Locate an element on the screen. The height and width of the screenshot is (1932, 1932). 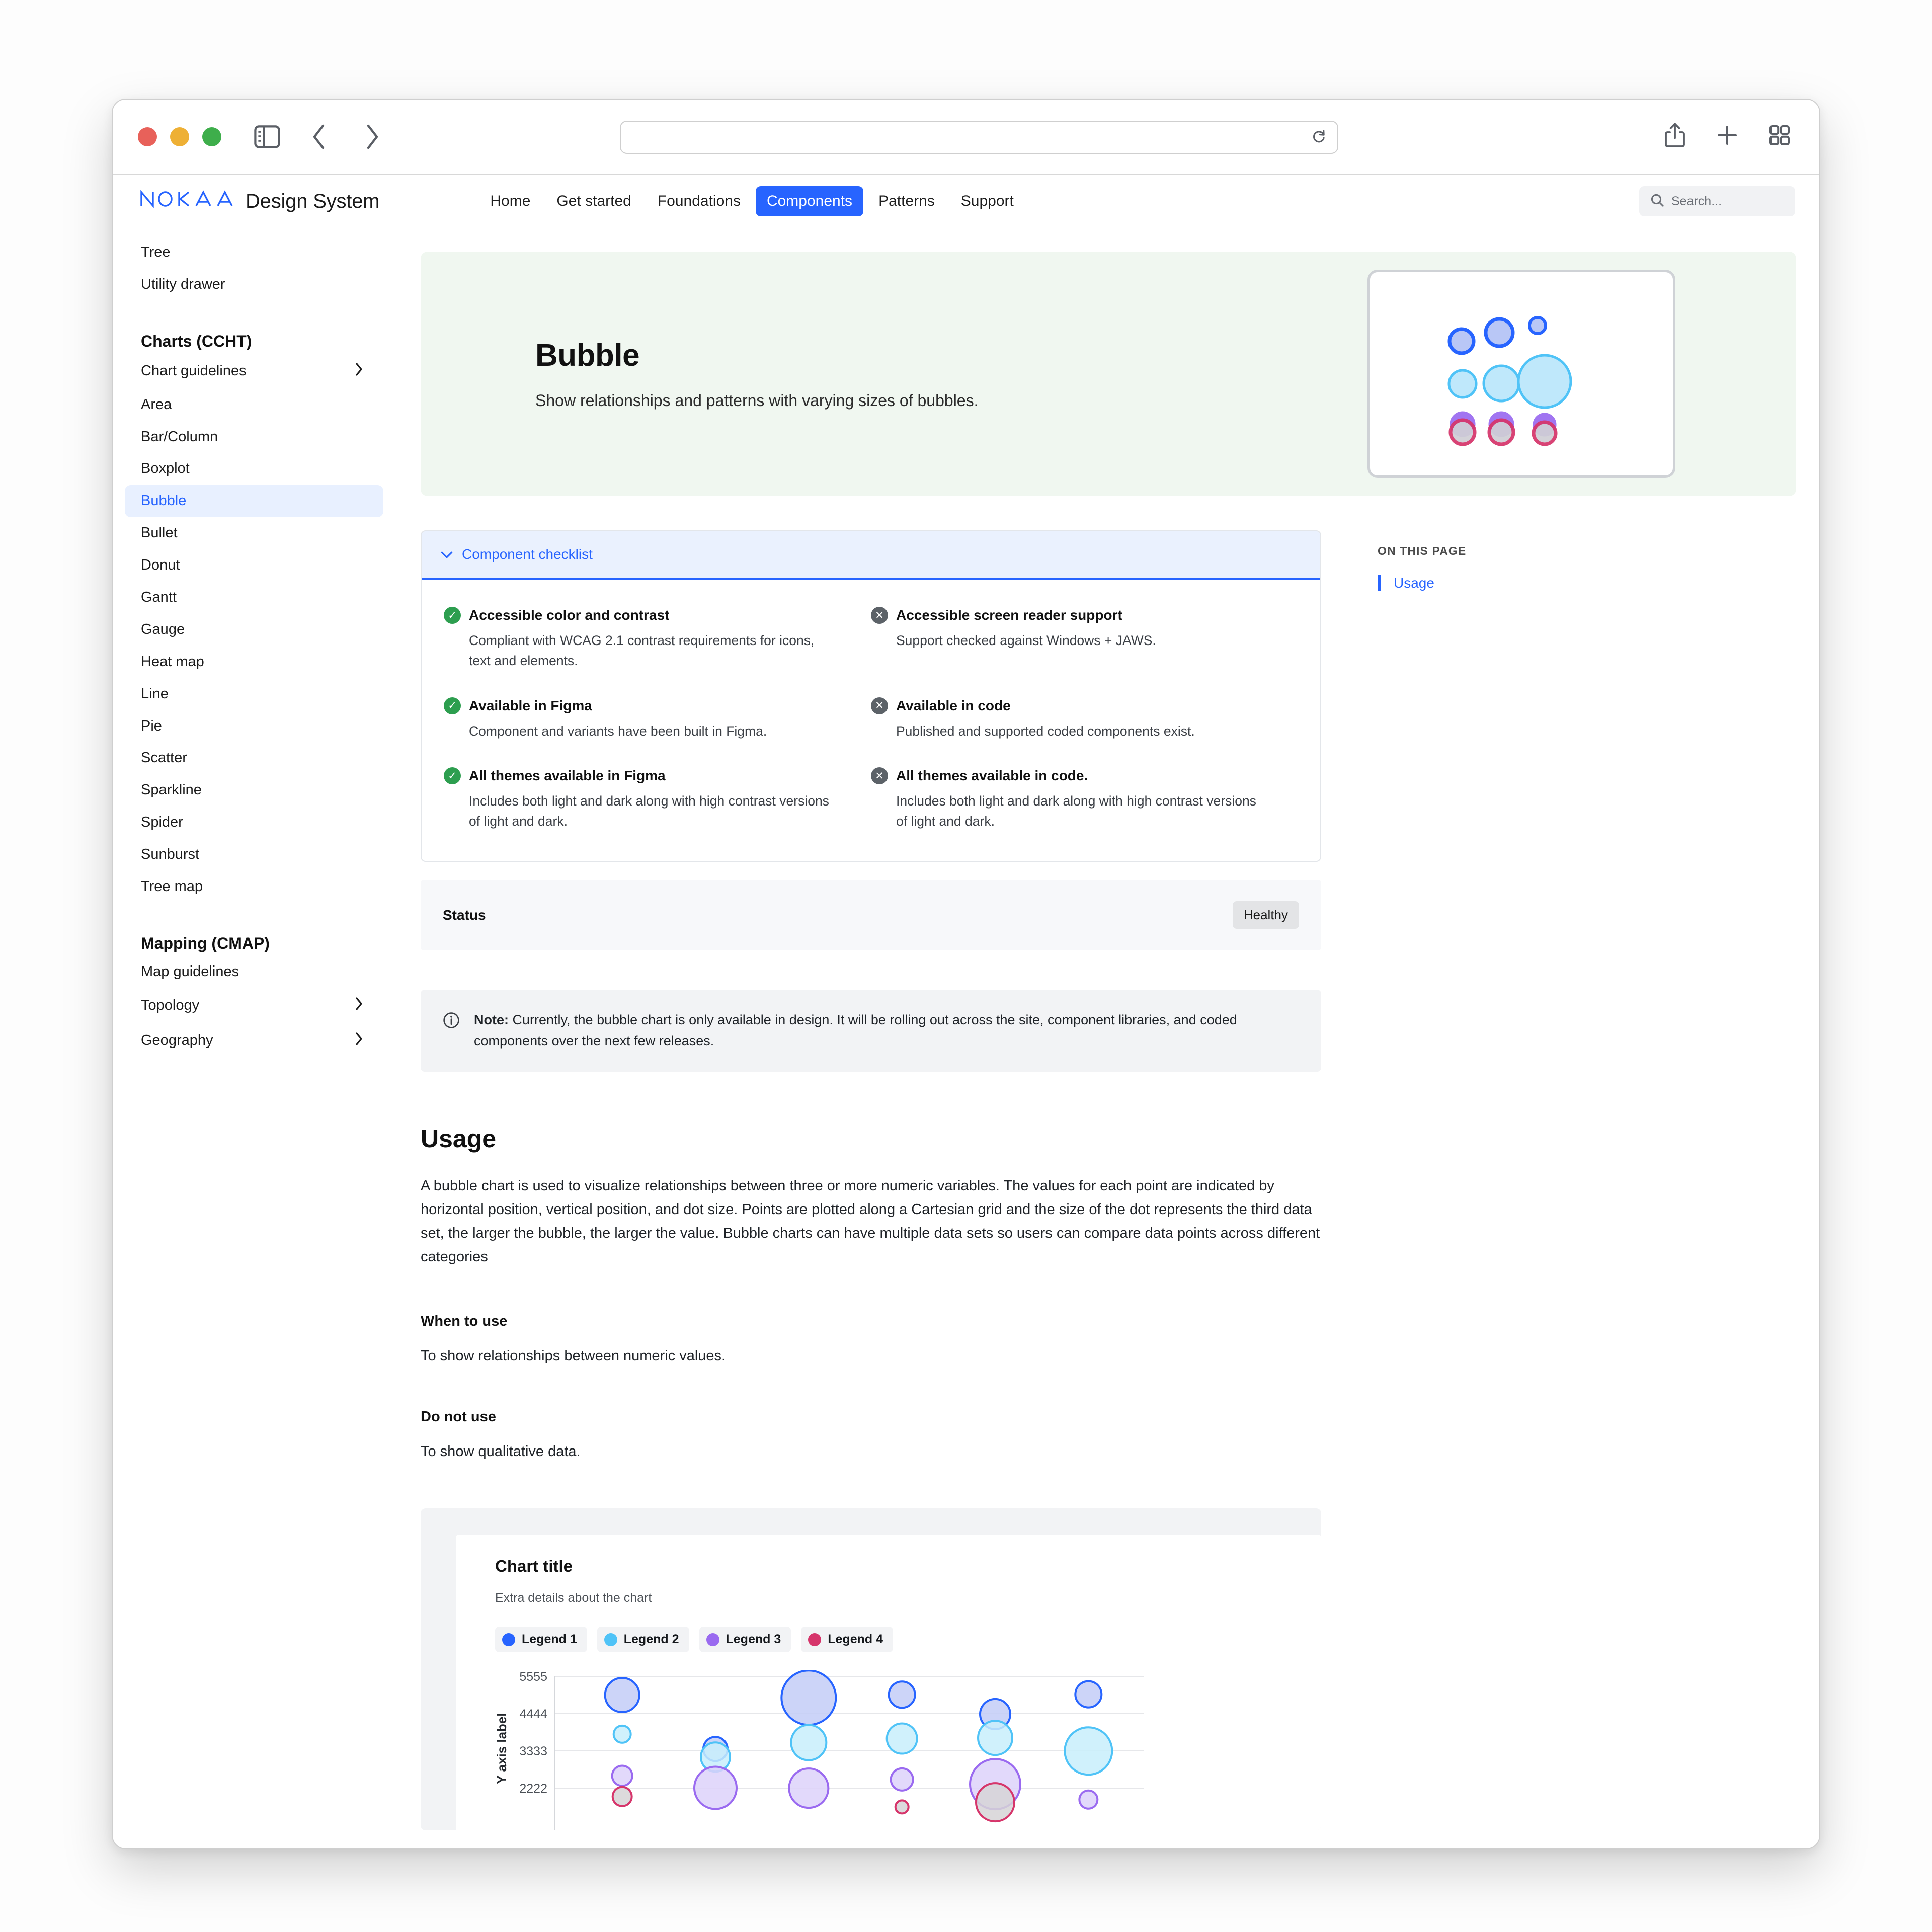
chart-plot-area: Y axis label 5555 4444 3333 2222 is located at coordinates (908, 1750).